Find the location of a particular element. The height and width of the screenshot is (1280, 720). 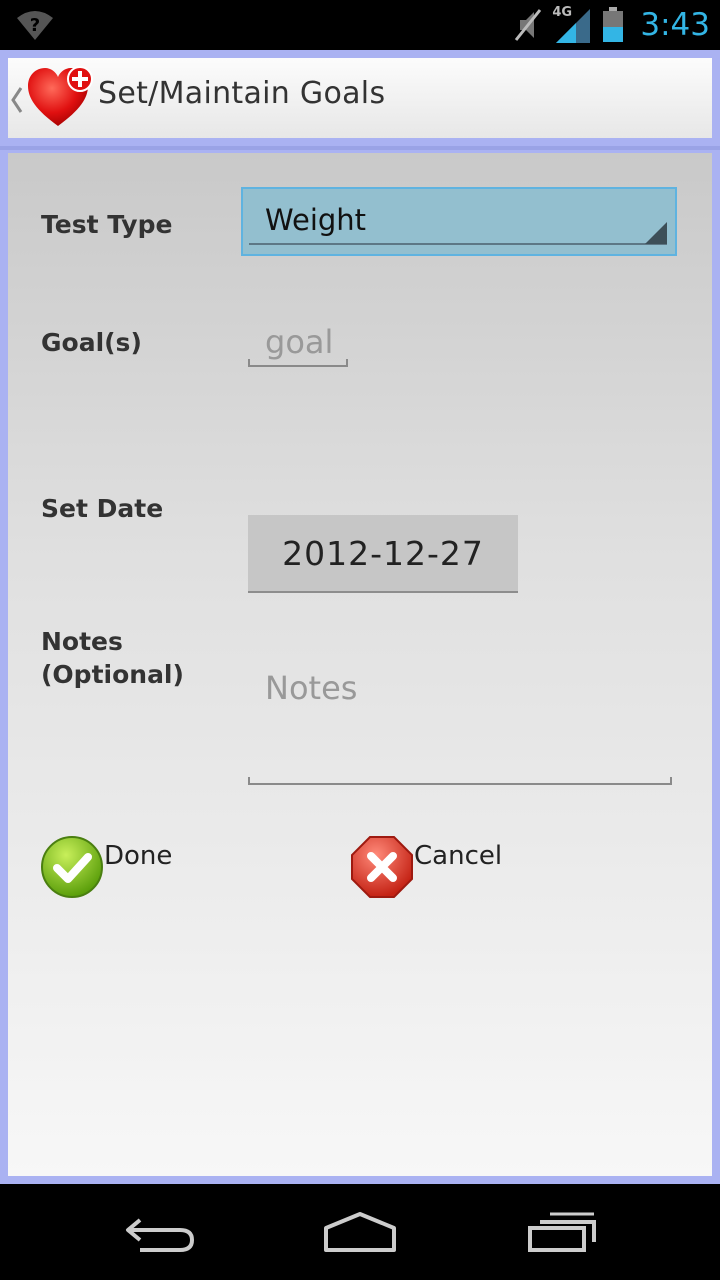

back-icon is located at coordinates (160, 1232).